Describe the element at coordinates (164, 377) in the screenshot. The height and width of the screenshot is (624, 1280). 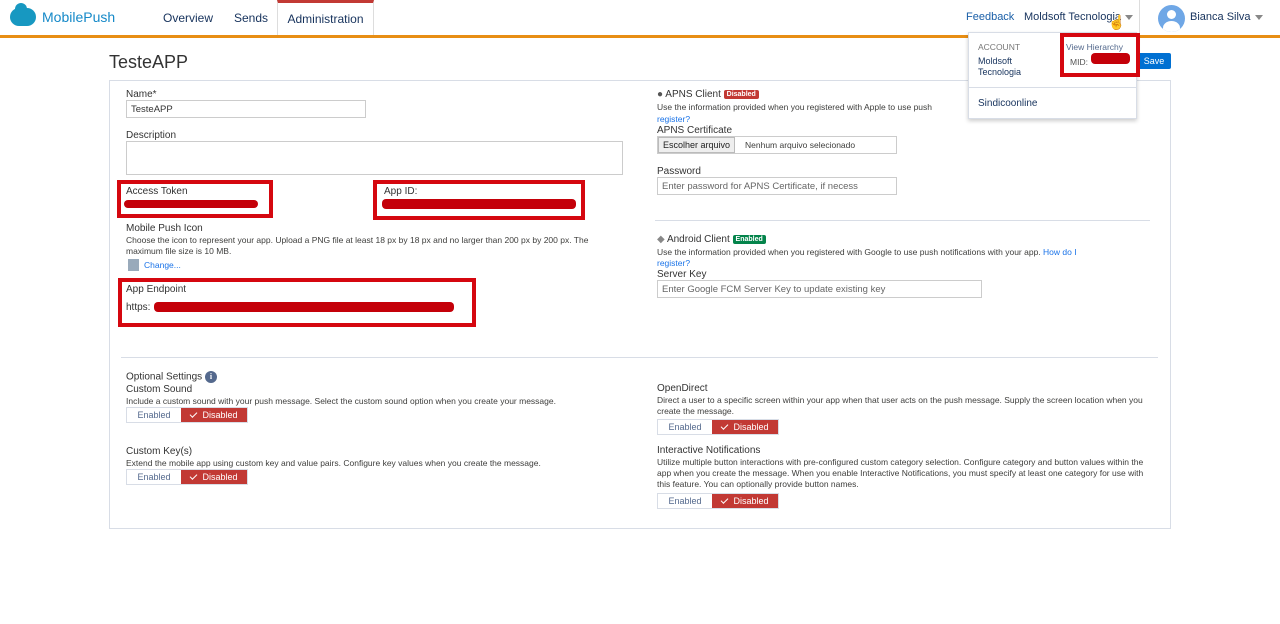
I see `optional-settings-title: Optional Settings` at that location.